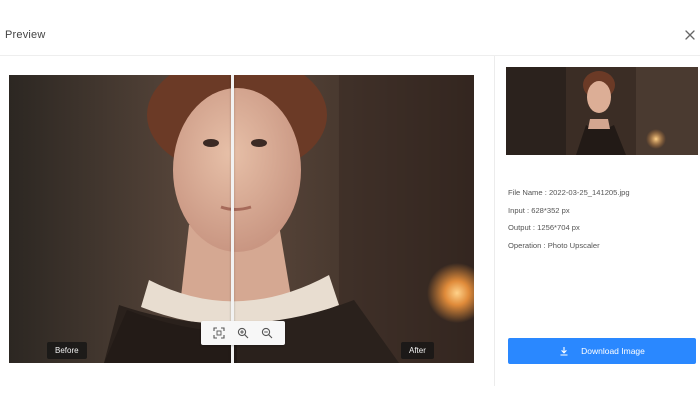  I want to click on file-name-row: File Name : 2022-03-25_141205.jpg, so click(602, 197).